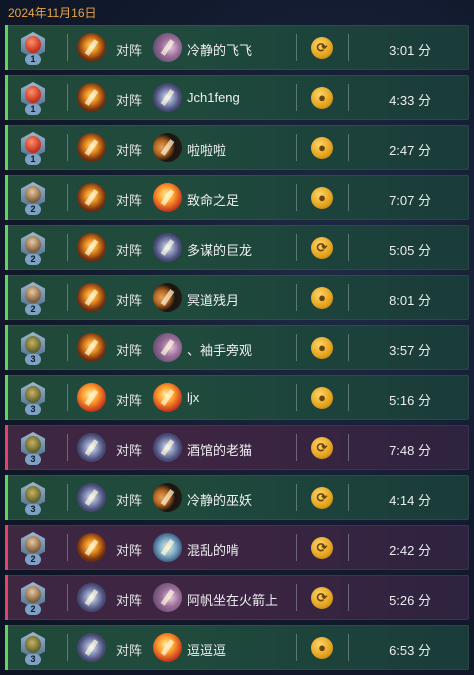 Image resolution: width=474 pixels, height=675 pixels. What do you see at coordinates (410, 450) in the screenshot?
I see `match-duration: 7:48 分` at bounding box center [410, 450].